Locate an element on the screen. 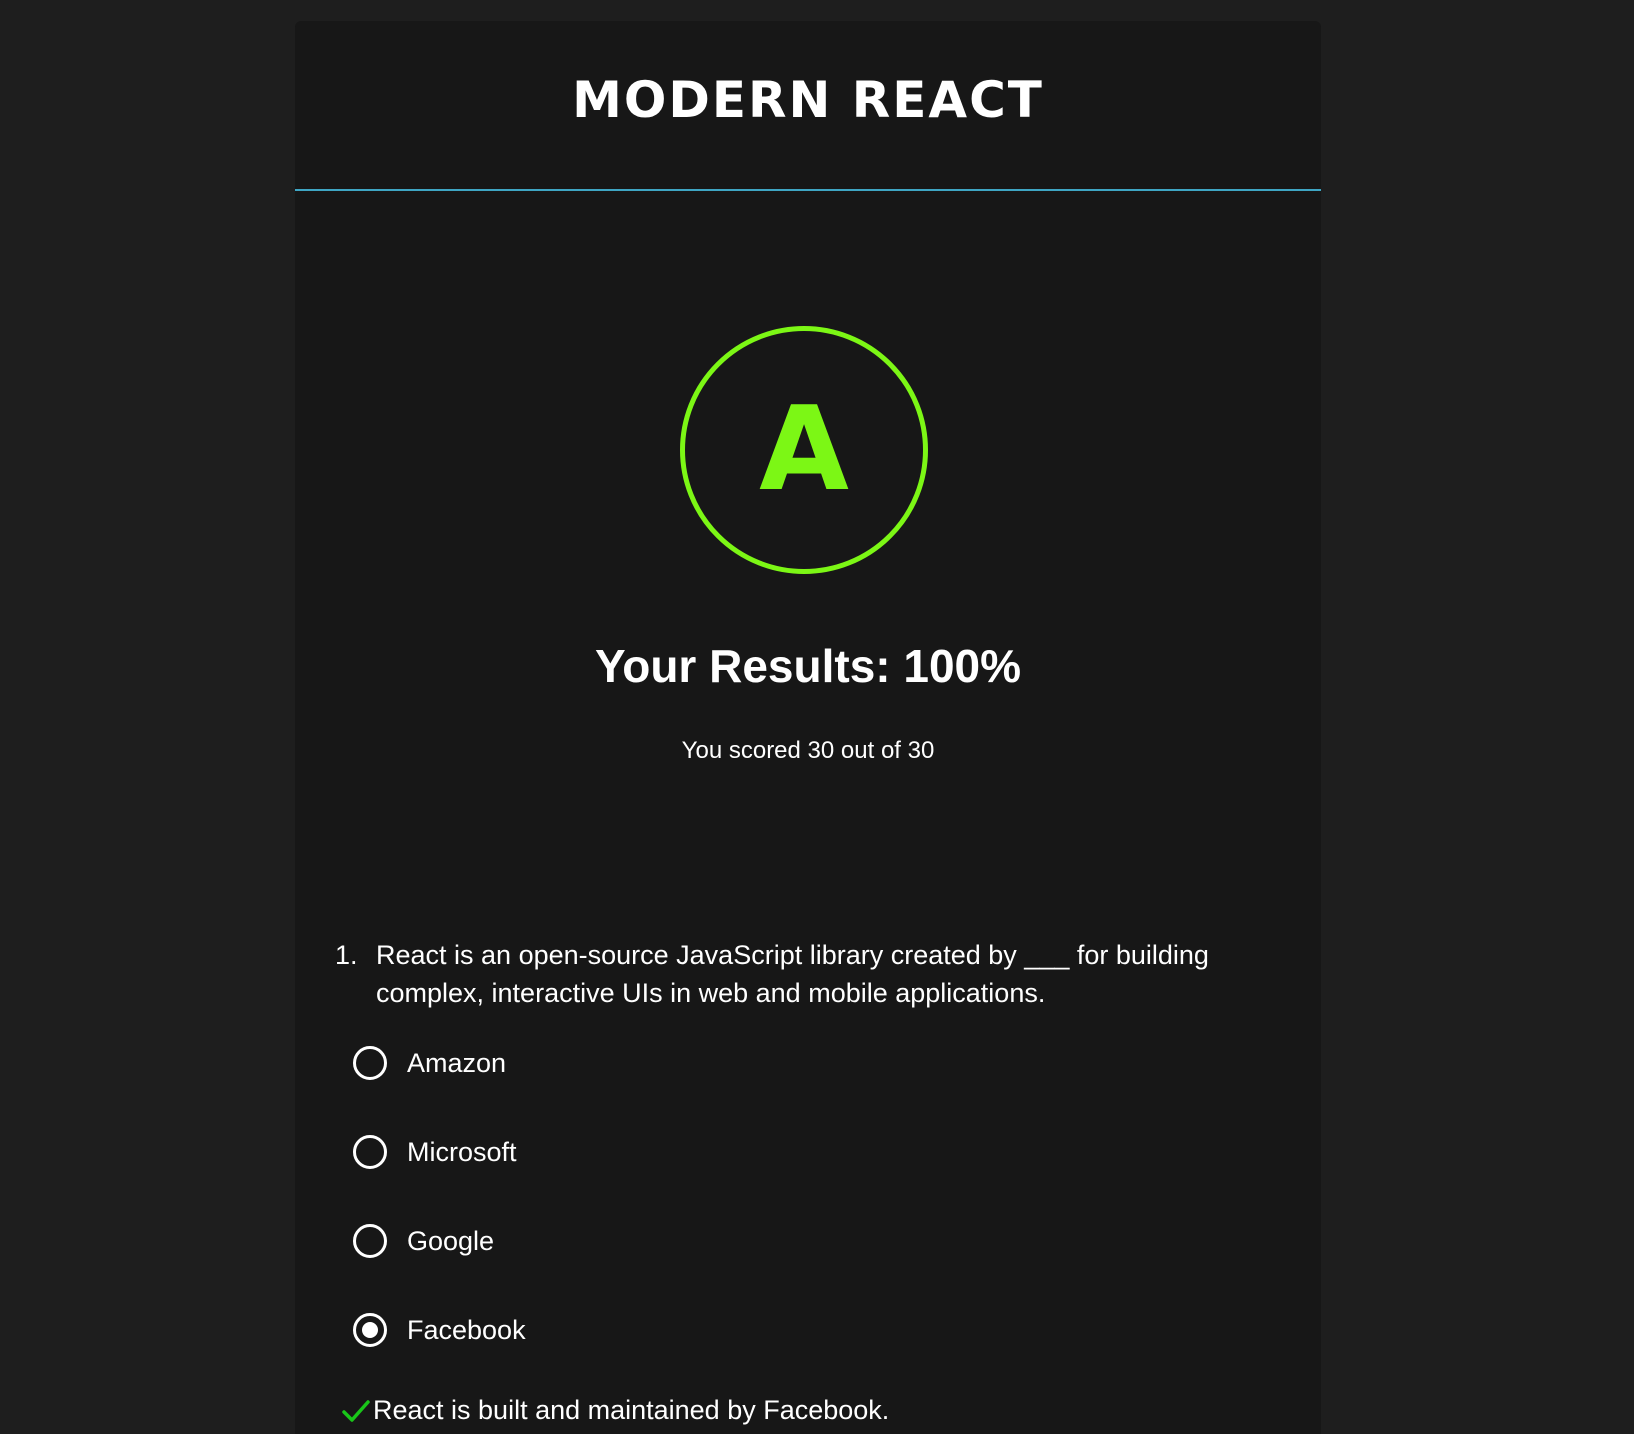 The height and width of the screenshot is (1434, 1634). option-label: Amazon is located at coordinates (457, 1062).